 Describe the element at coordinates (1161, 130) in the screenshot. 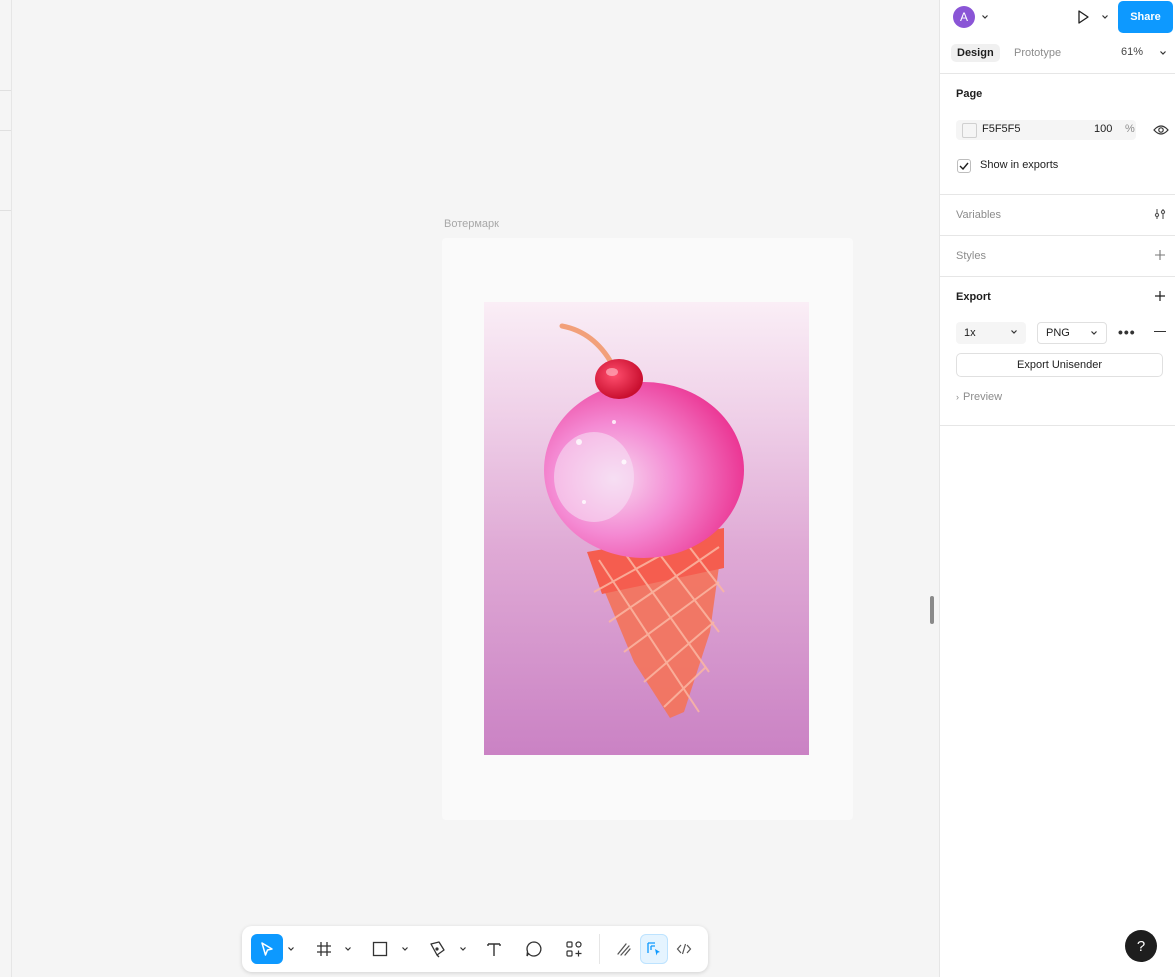

I see `eye-icon` at that location.